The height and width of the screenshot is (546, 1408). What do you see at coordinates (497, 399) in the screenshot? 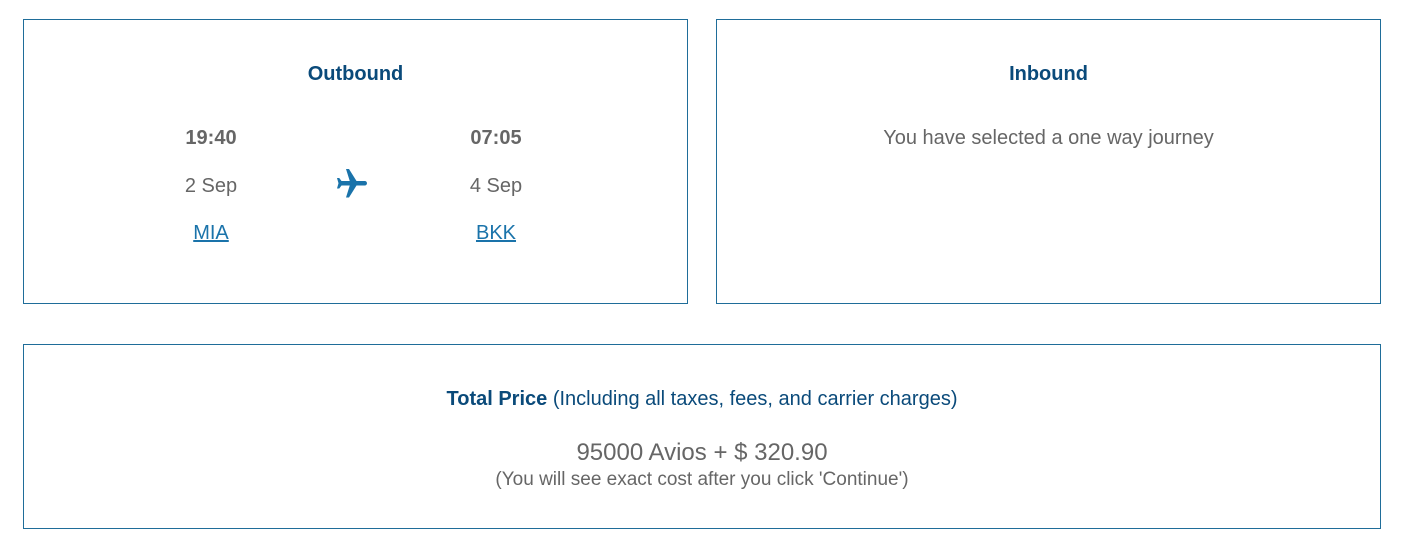
I see `total-price-label: Total Price` at bounding box center [497, 399].